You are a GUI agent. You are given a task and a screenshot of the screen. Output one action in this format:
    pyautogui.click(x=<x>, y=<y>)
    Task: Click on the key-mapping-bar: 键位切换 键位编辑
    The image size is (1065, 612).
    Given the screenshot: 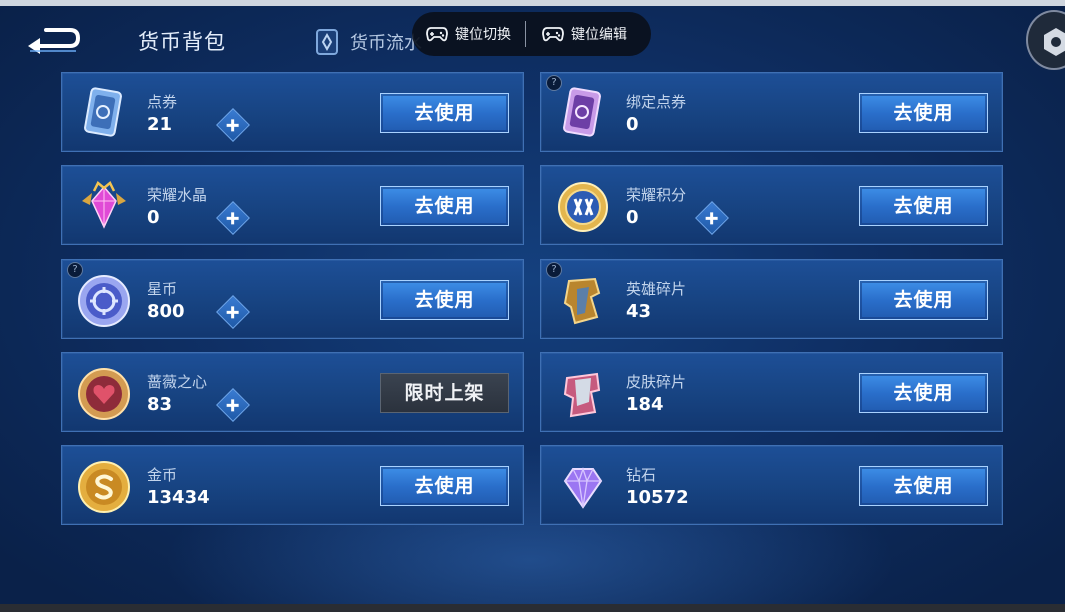 What is the action you would take?
    pyautogui.click(x=531, y=34)
    